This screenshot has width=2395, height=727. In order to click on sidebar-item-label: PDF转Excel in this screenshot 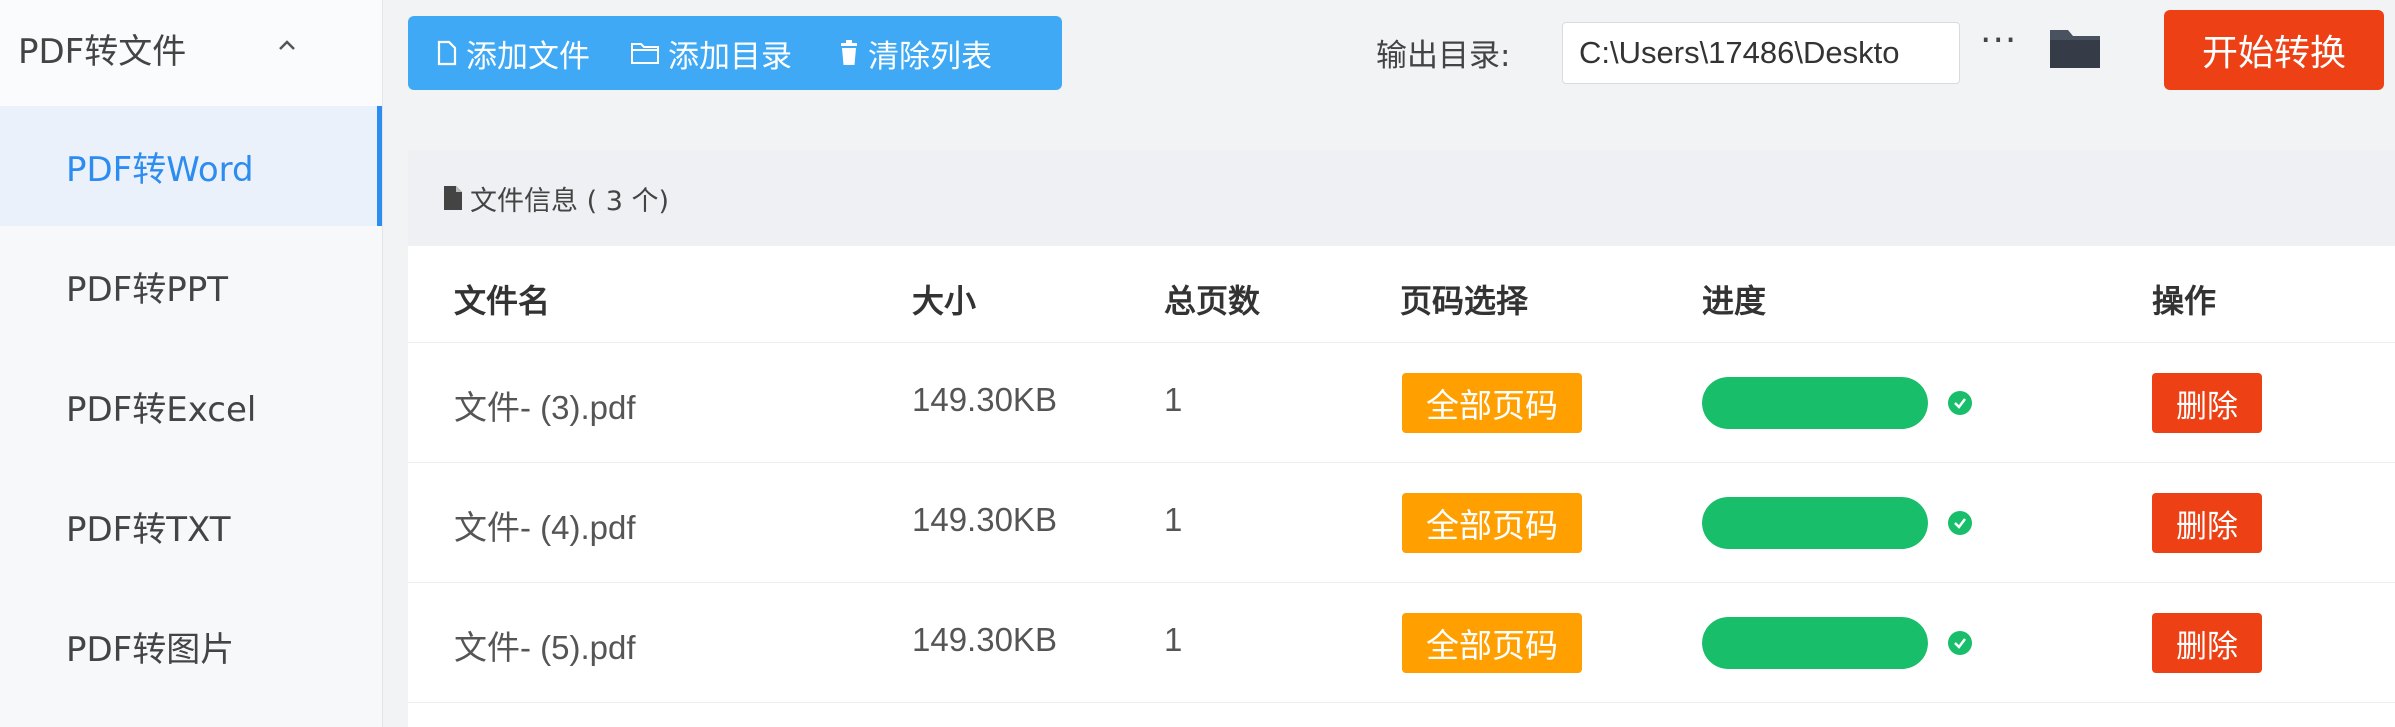, I will do `click(161, 409)`.